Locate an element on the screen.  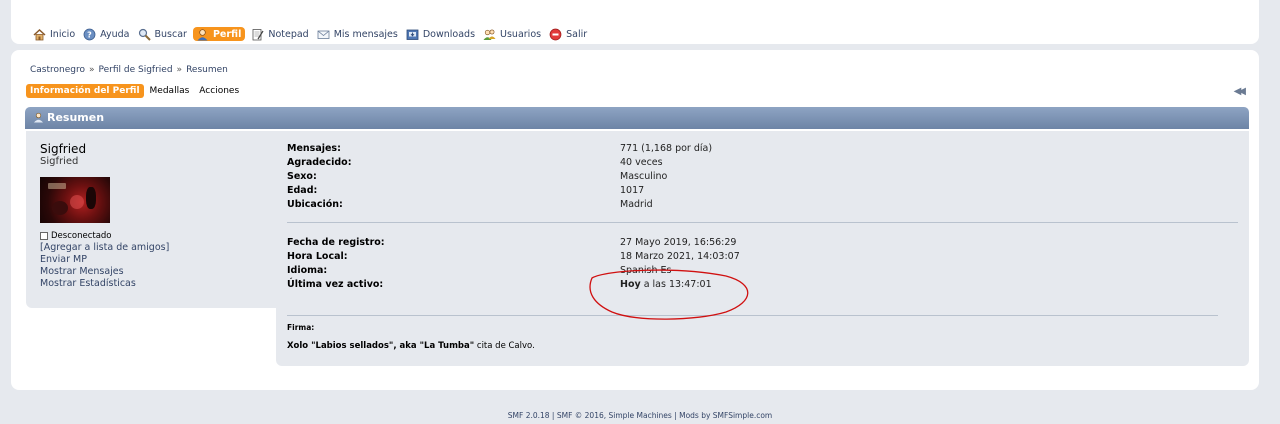
menu-item-usuarios: Usuarios is located at coordinates (512, 34).